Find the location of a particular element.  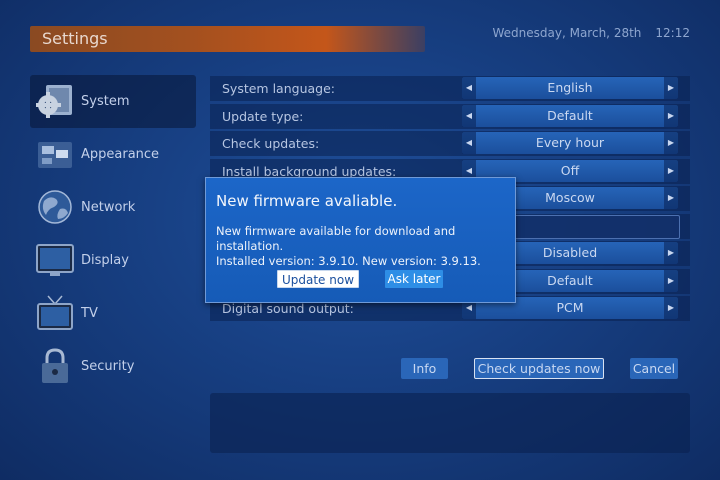

sidebar-item-display: Display is located at coordinates (113, 260).